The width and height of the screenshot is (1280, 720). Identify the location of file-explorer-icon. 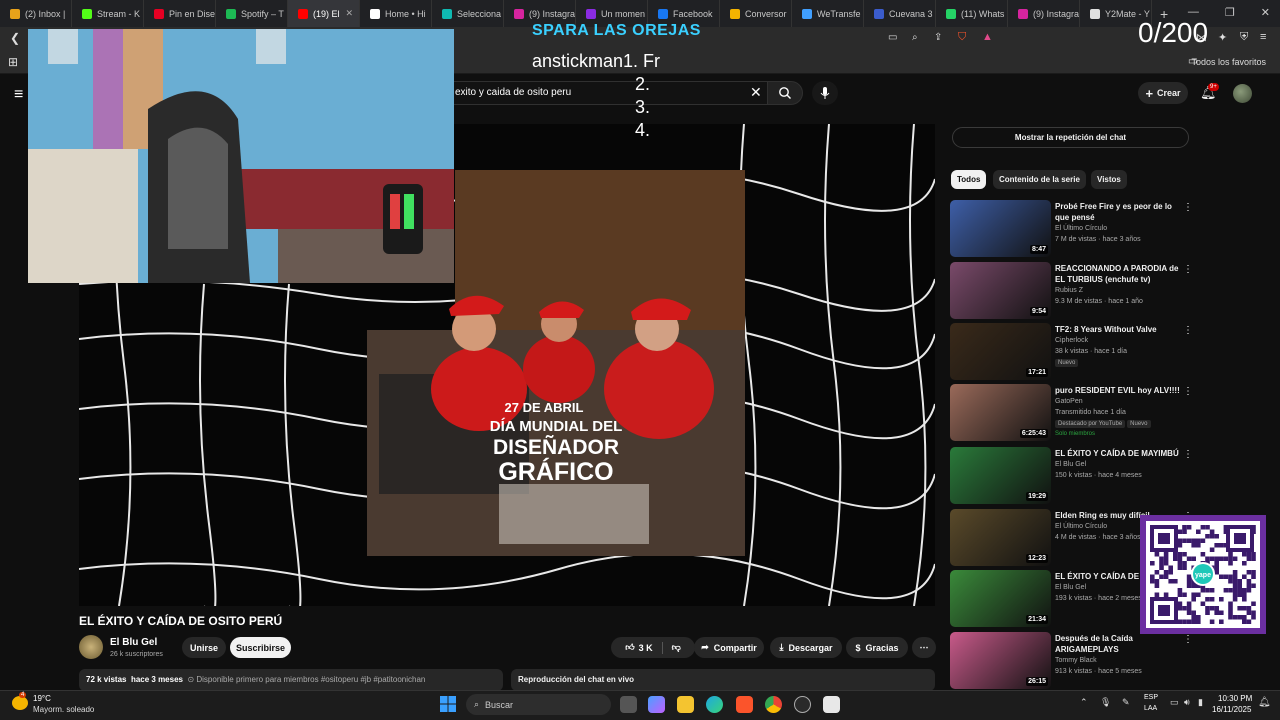
(685, 704).